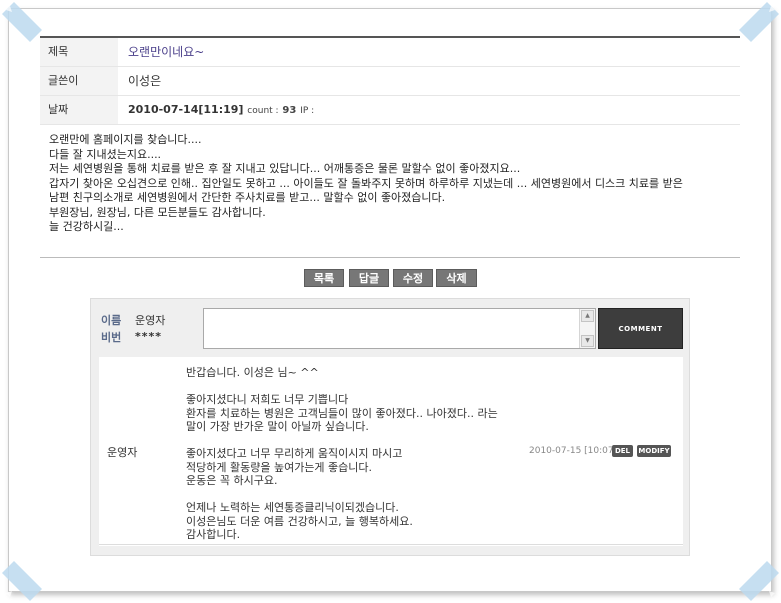 The height and width of the screenshot is (603, 781). What do you see at coordinates (390, 52) in the screenshot?
I see `title-row: 제목 오랜만이네요~` at bounding box center [390, 52].